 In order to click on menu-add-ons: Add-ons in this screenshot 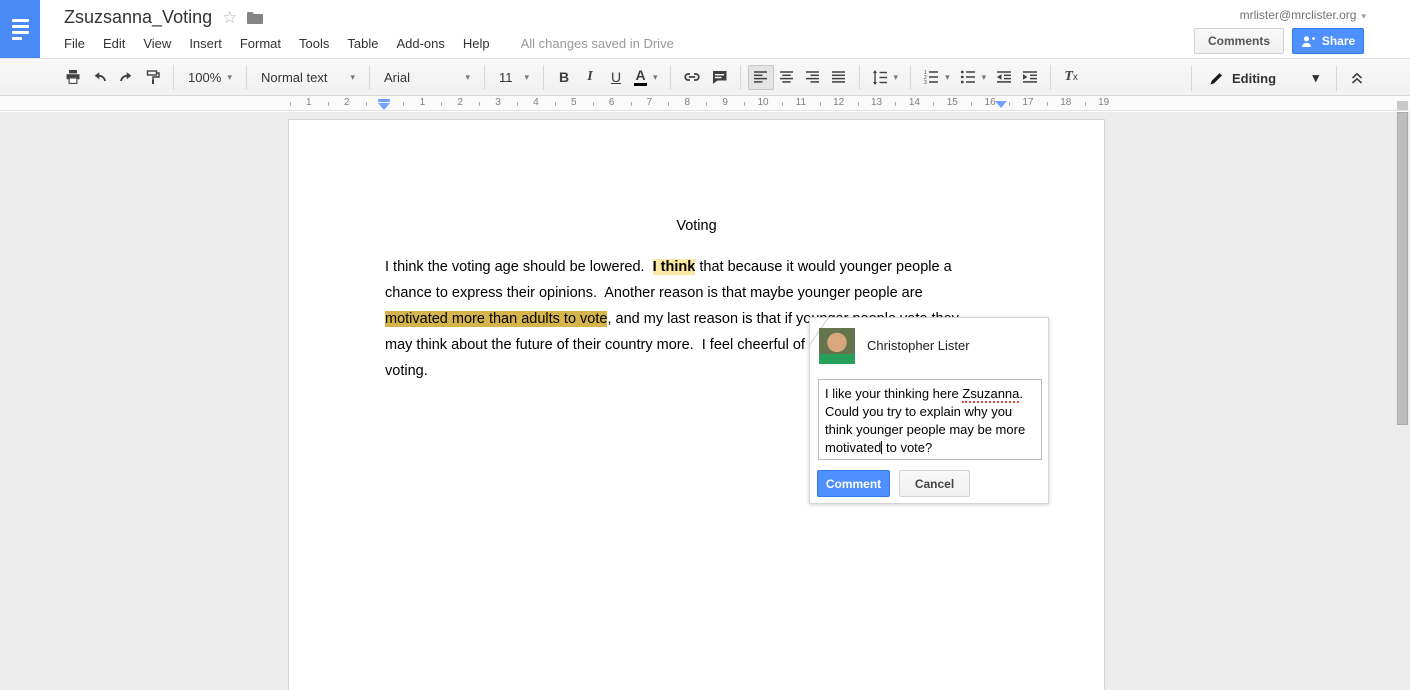, I will do `click(420, 43)`.